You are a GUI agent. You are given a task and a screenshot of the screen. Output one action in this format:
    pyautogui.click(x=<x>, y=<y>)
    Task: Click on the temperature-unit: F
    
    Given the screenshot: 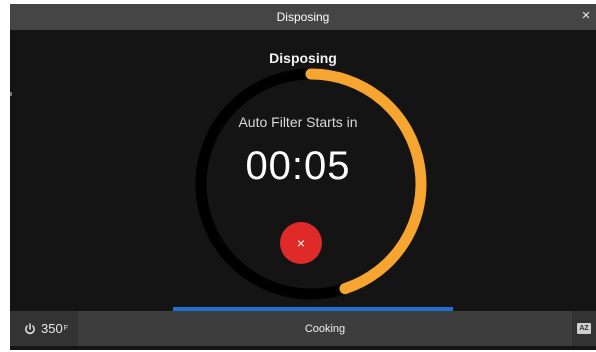 What is the action you would take?
    pyautogui.click(x=65, y=328)
    